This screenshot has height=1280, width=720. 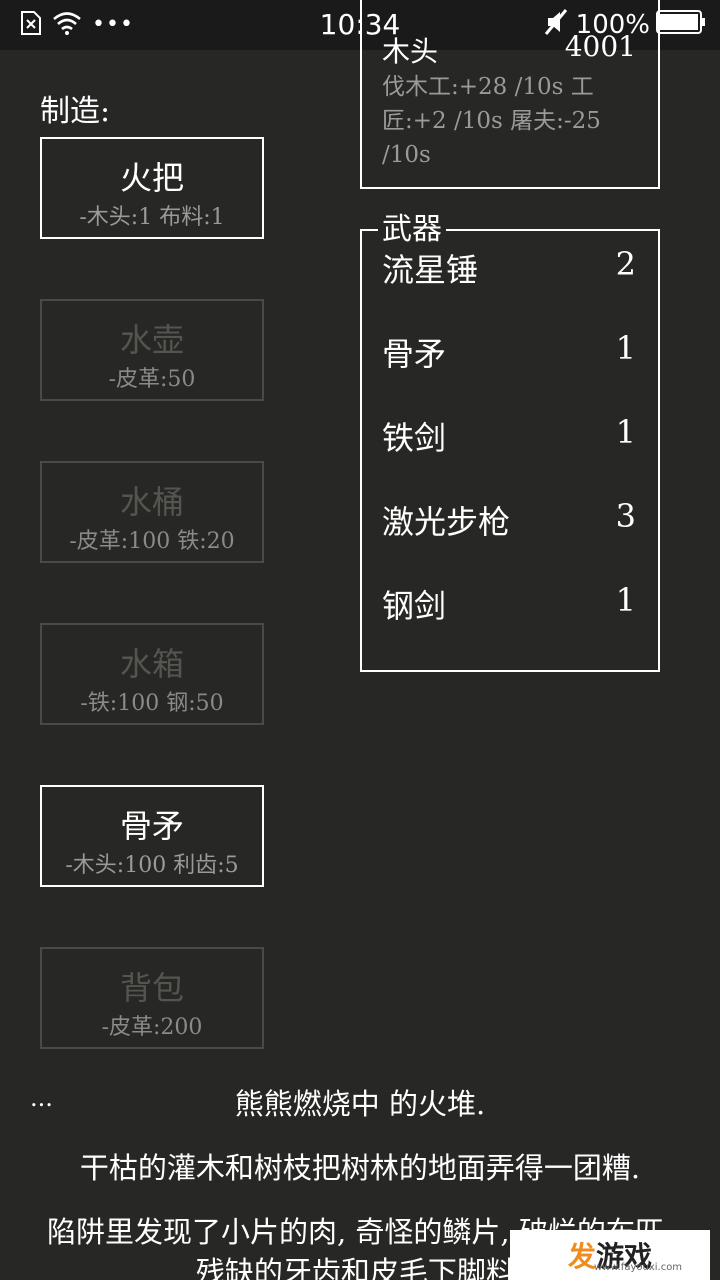 I want to click on build-item-cost: -木头:1 布料:1, so click(x=152, y=217).